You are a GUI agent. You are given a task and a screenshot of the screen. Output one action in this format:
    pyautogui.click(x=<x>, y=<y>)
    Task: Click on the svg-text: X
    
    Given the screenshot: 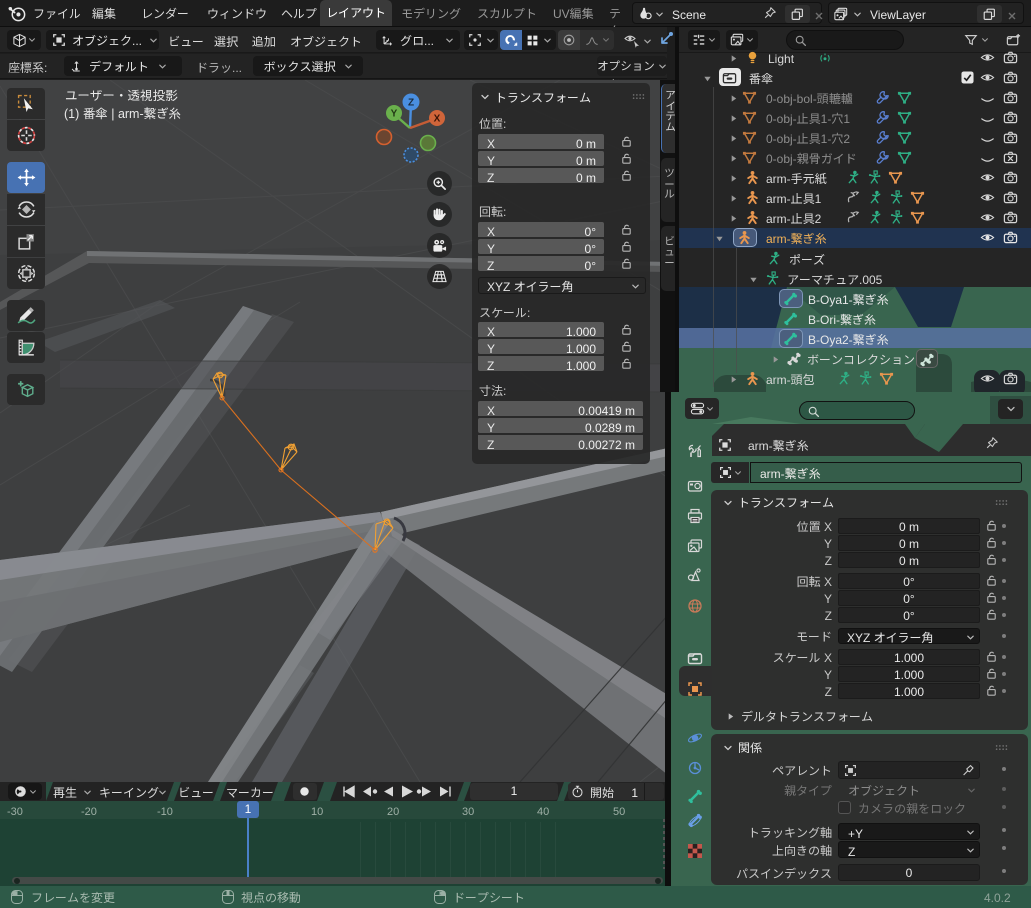 What is the action you would take?
    pyautogui.click(x=437, y=117)
    